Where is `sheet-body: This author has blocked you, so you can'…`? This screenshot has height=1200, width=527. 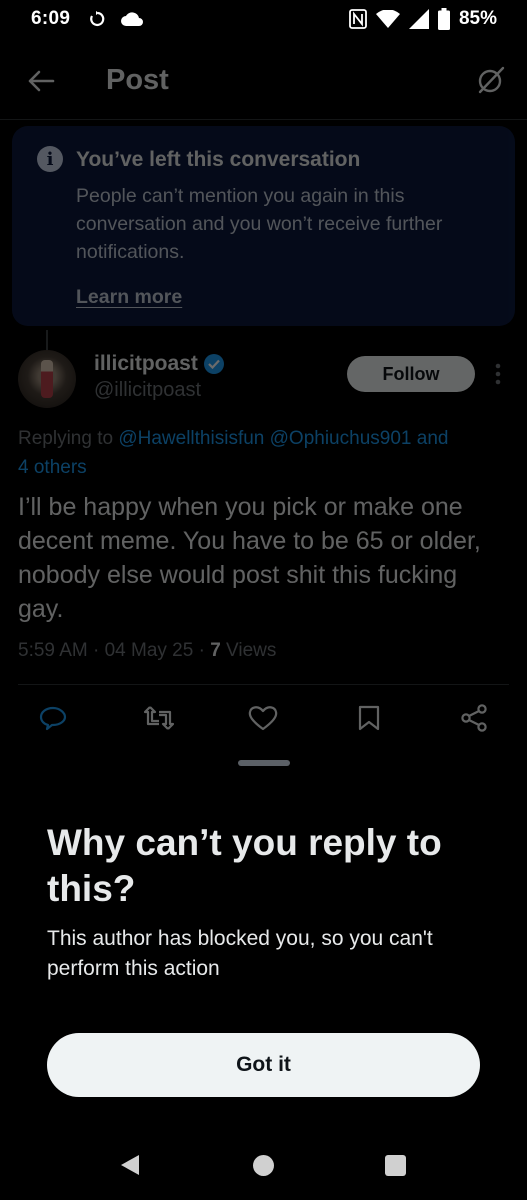 sheet-body: This author has blocked you, so you can'… is located at coordinates (240, 953).